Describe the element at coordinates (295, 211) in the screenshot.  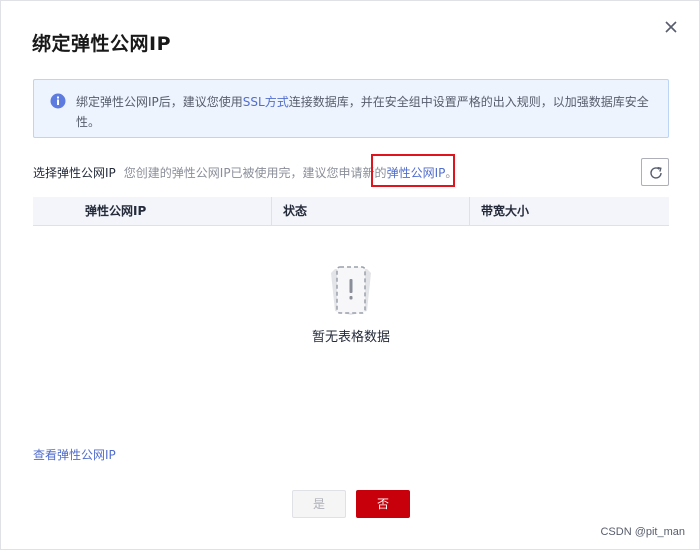
I see `column-header-status: 状态` at that location.